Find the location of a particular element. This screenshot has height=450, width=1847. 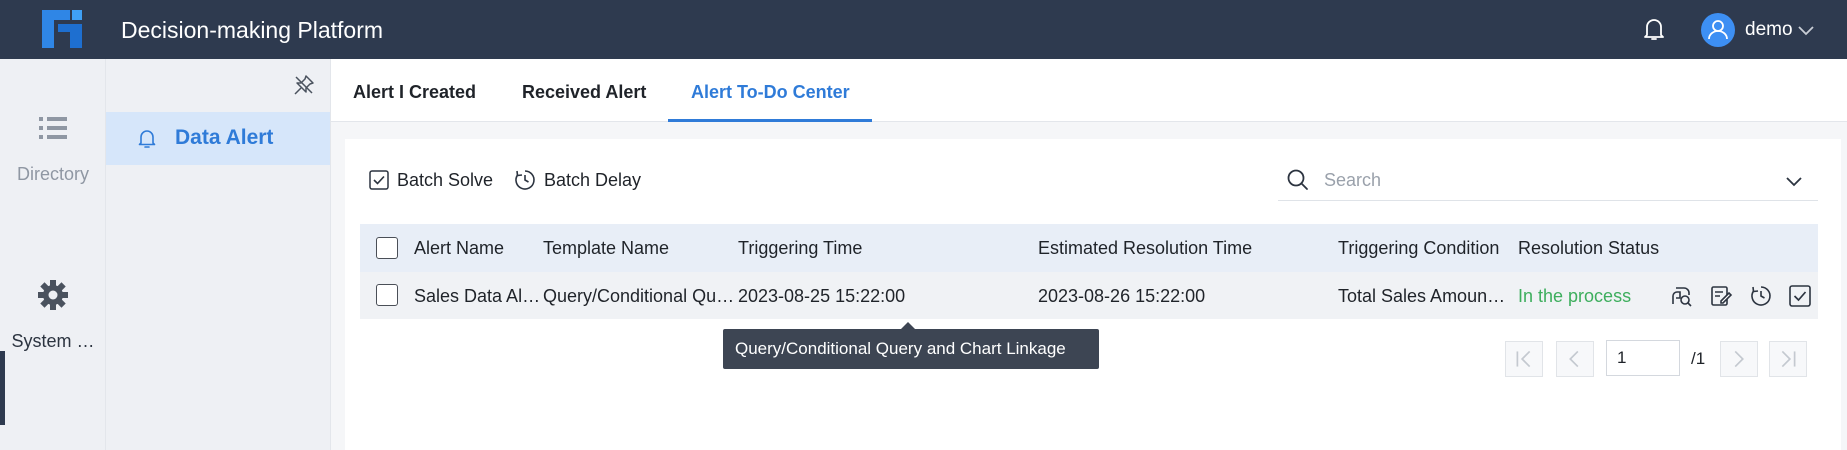

alert-name-cell: Sales Data Alert is located at coordinates (478, 296).